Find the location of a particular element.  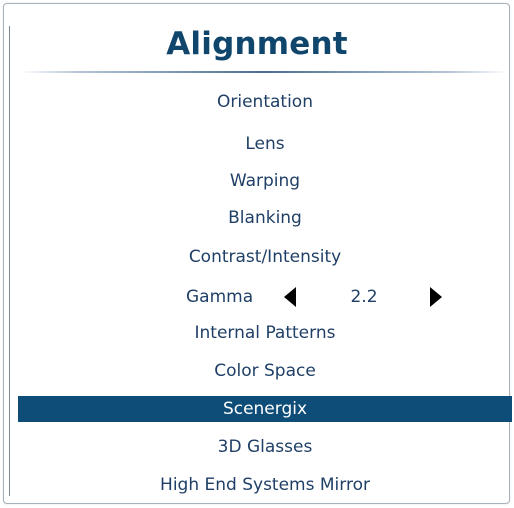

menu-item-contrast-intensity: Contrast/Intensity is located at coordinates (265, 257).